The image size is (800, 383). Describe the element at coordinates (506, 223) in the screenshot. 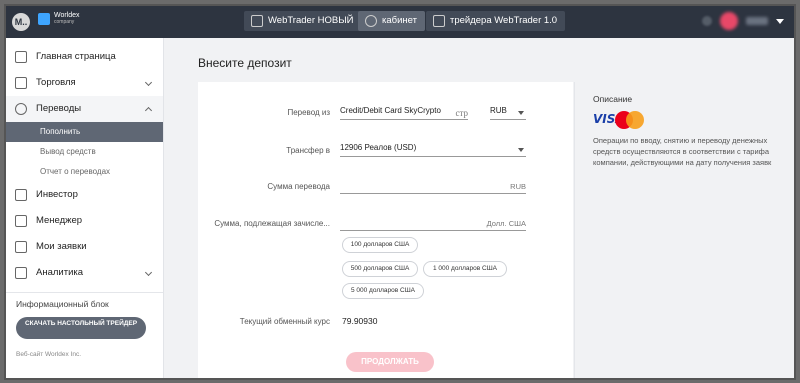

I see `credited-unit: Долл. США` at that location.